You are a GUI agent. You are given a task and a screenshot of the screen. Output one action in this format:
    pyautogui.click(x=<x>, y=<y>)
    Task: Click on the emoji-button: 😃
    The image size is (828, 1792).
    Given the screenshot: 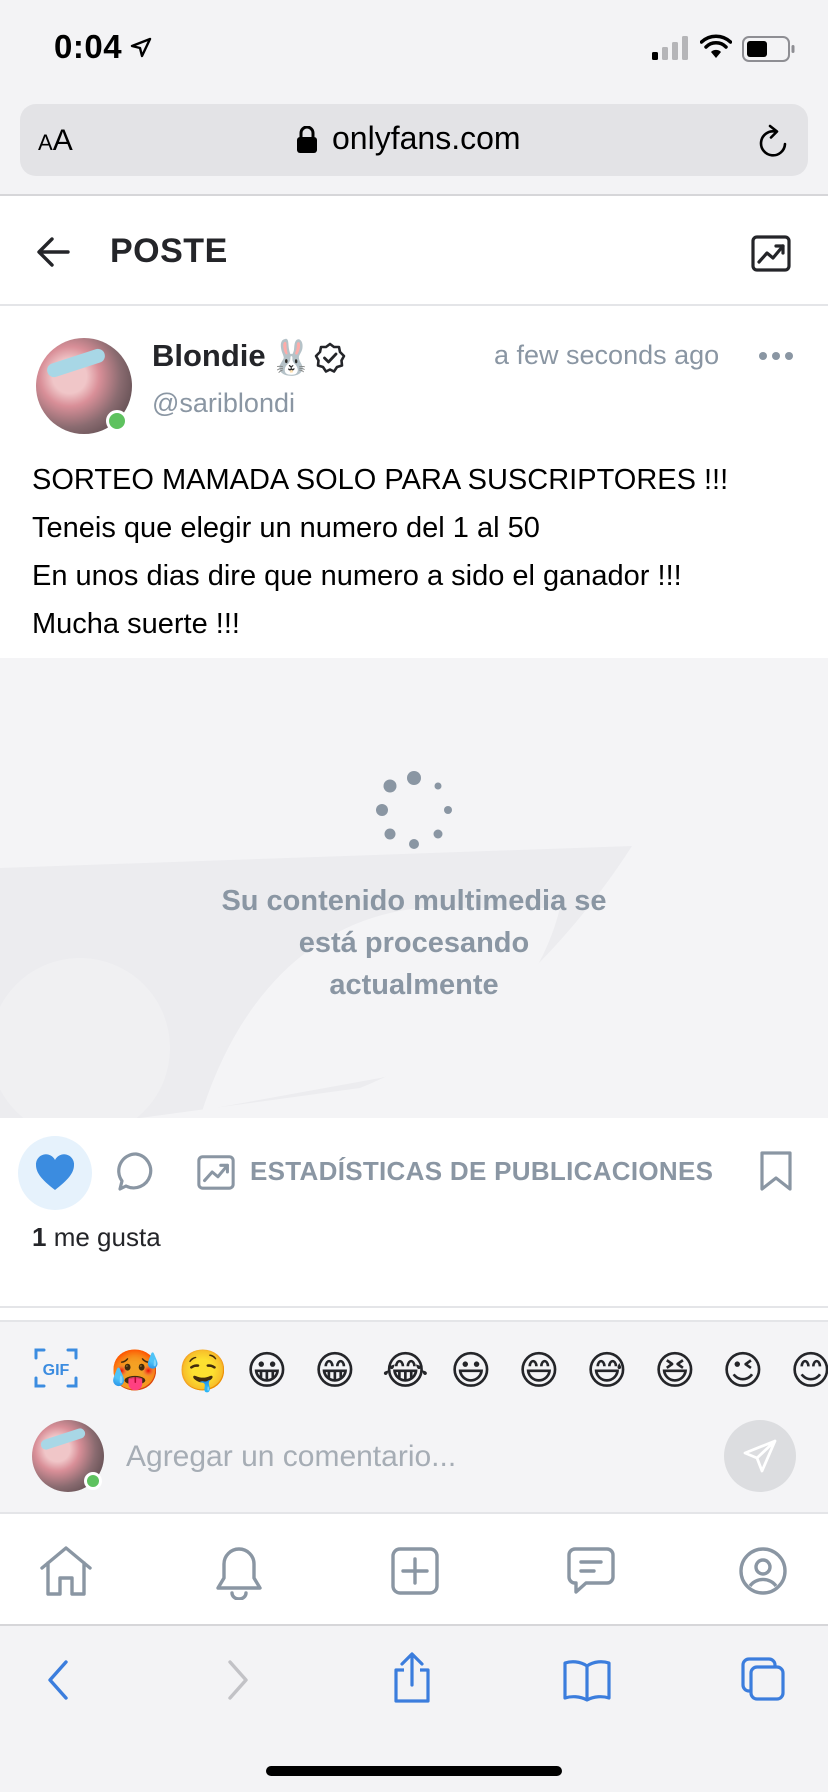 What is the action you would take?
    pyautogui.click(x=484, y=1371)
    